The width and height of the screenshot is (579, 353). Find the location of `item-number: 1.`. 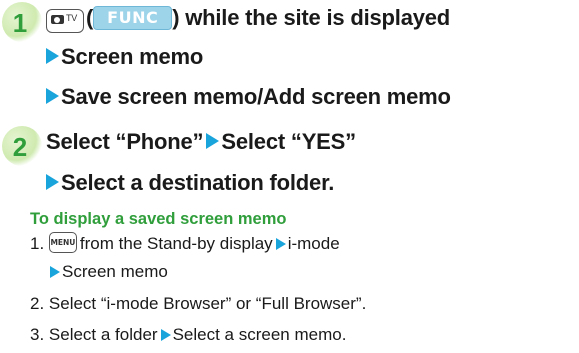

item-number: 1. is located at coordinates (37, 243).